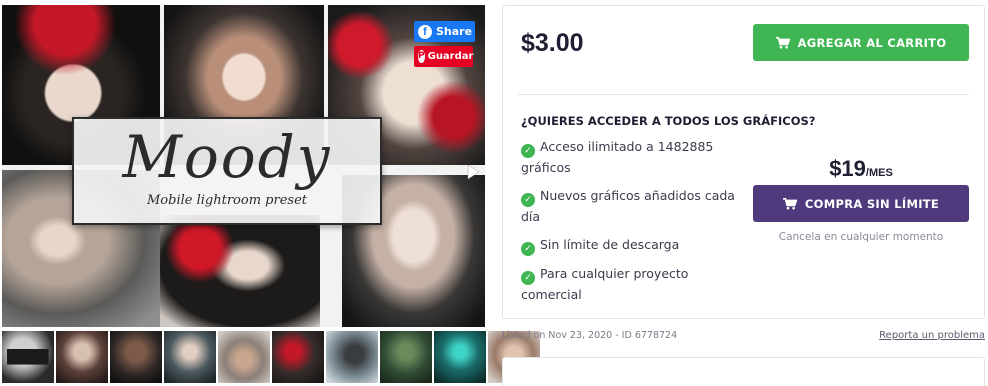 This screenshot has width=988, height=386. I want to click on product-price: $3.00, so click(552, 43).